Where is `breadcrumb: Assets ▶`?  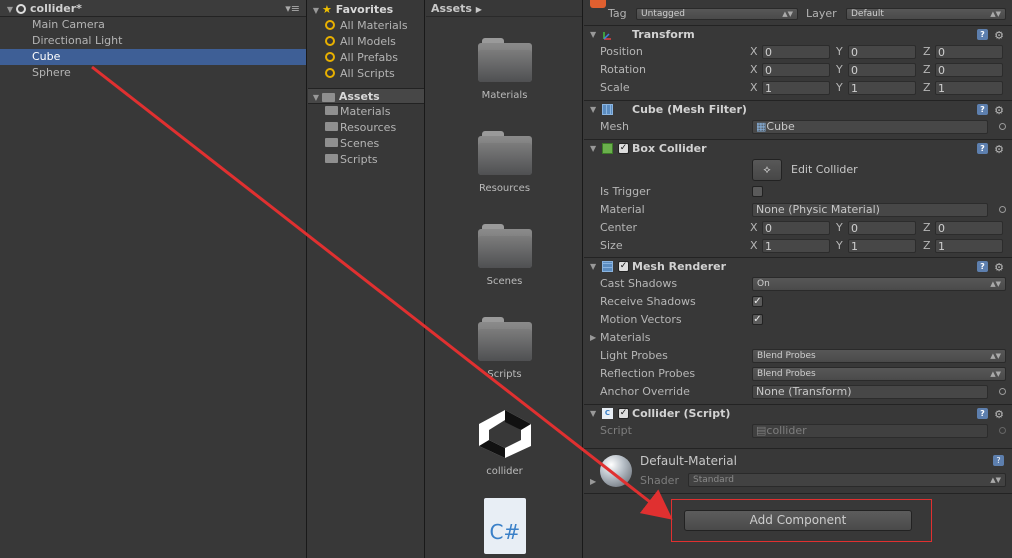 breadcrumb: Assets ▶ is located at coordinates (504, 8).